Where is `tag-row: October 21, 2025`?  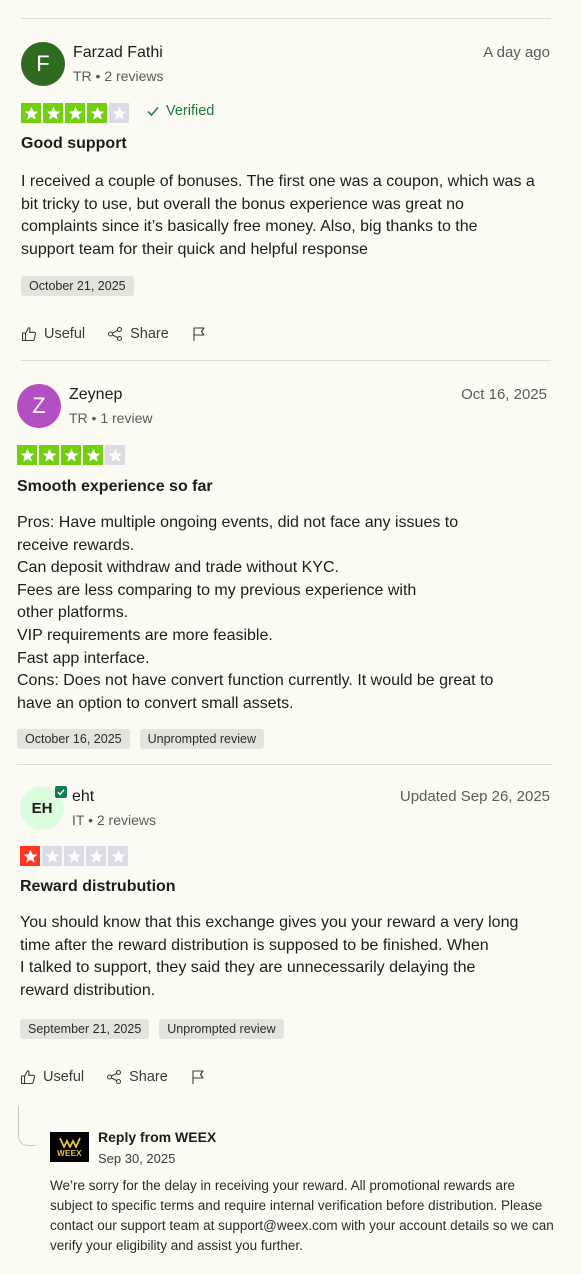
tag-row: October 21, 2025 is located at coordinates (77, 286).